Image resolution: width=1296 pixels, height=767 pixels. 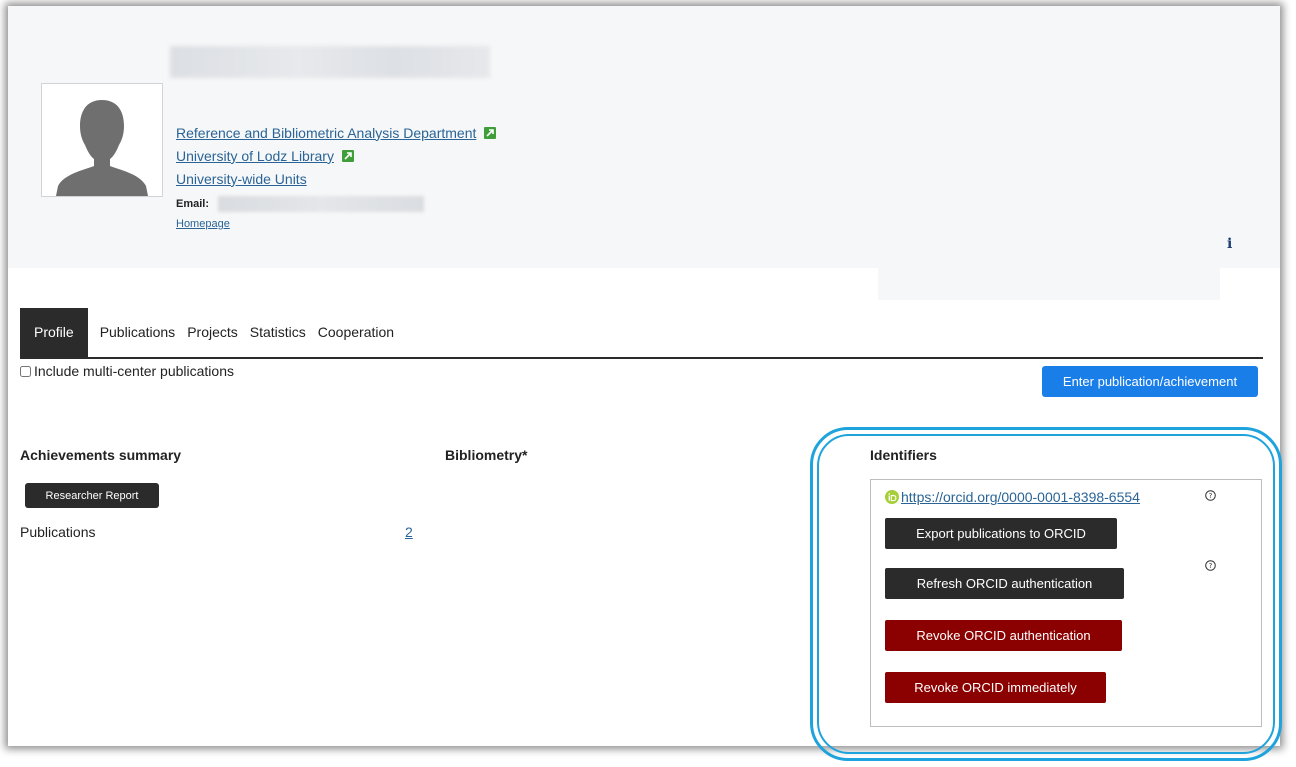 What do you see at coordinates (1229, 244) in the screenshot?
I see `info-icon: i` at bounding box center [1229, 244].